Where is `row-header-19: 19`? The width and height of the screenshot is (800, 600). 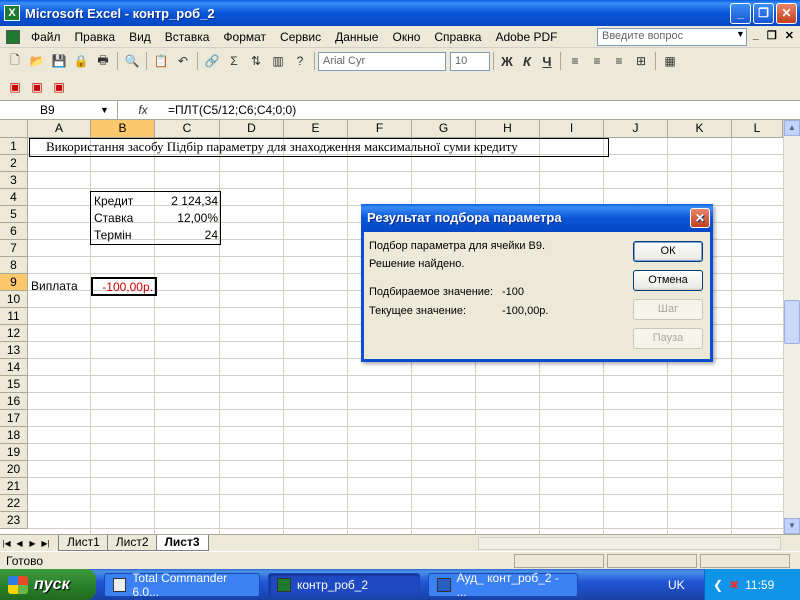 row-header-19: 19 is located at coordinates (14, 452).